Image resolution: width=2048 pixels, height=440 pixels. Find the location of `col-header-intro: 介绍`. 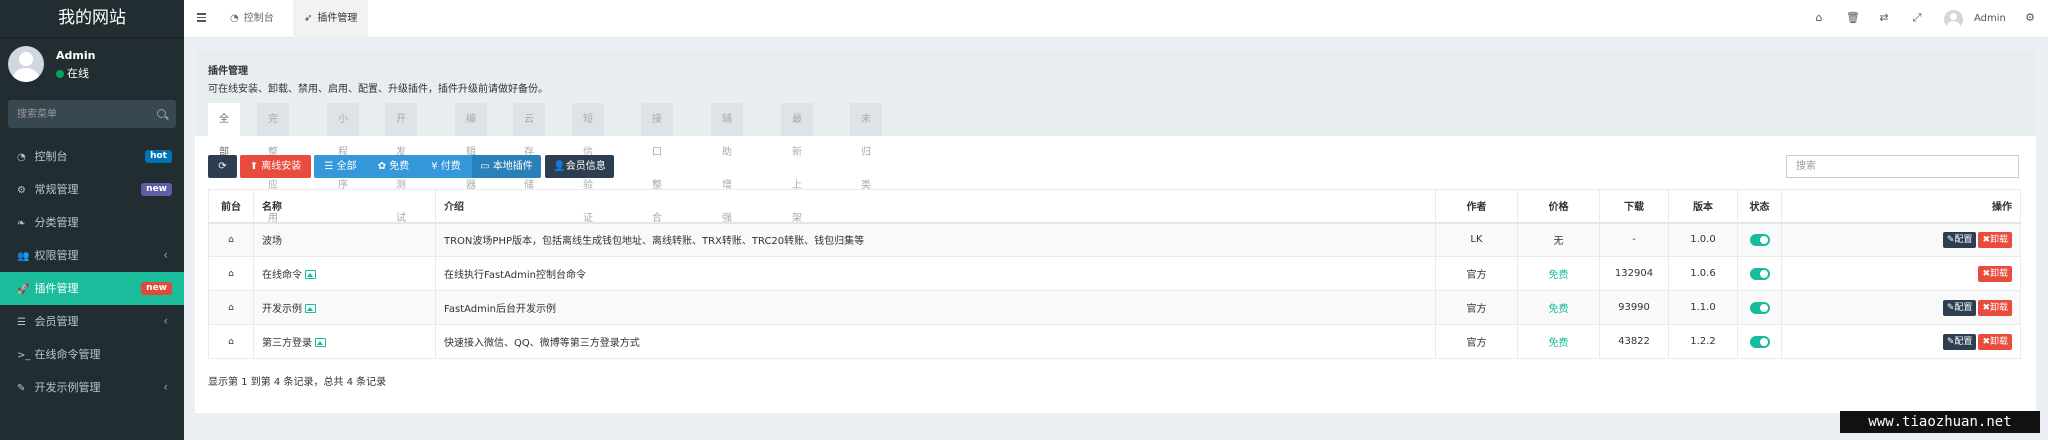

col-header-intro: 介绍 is located at coordinates (935, 206).